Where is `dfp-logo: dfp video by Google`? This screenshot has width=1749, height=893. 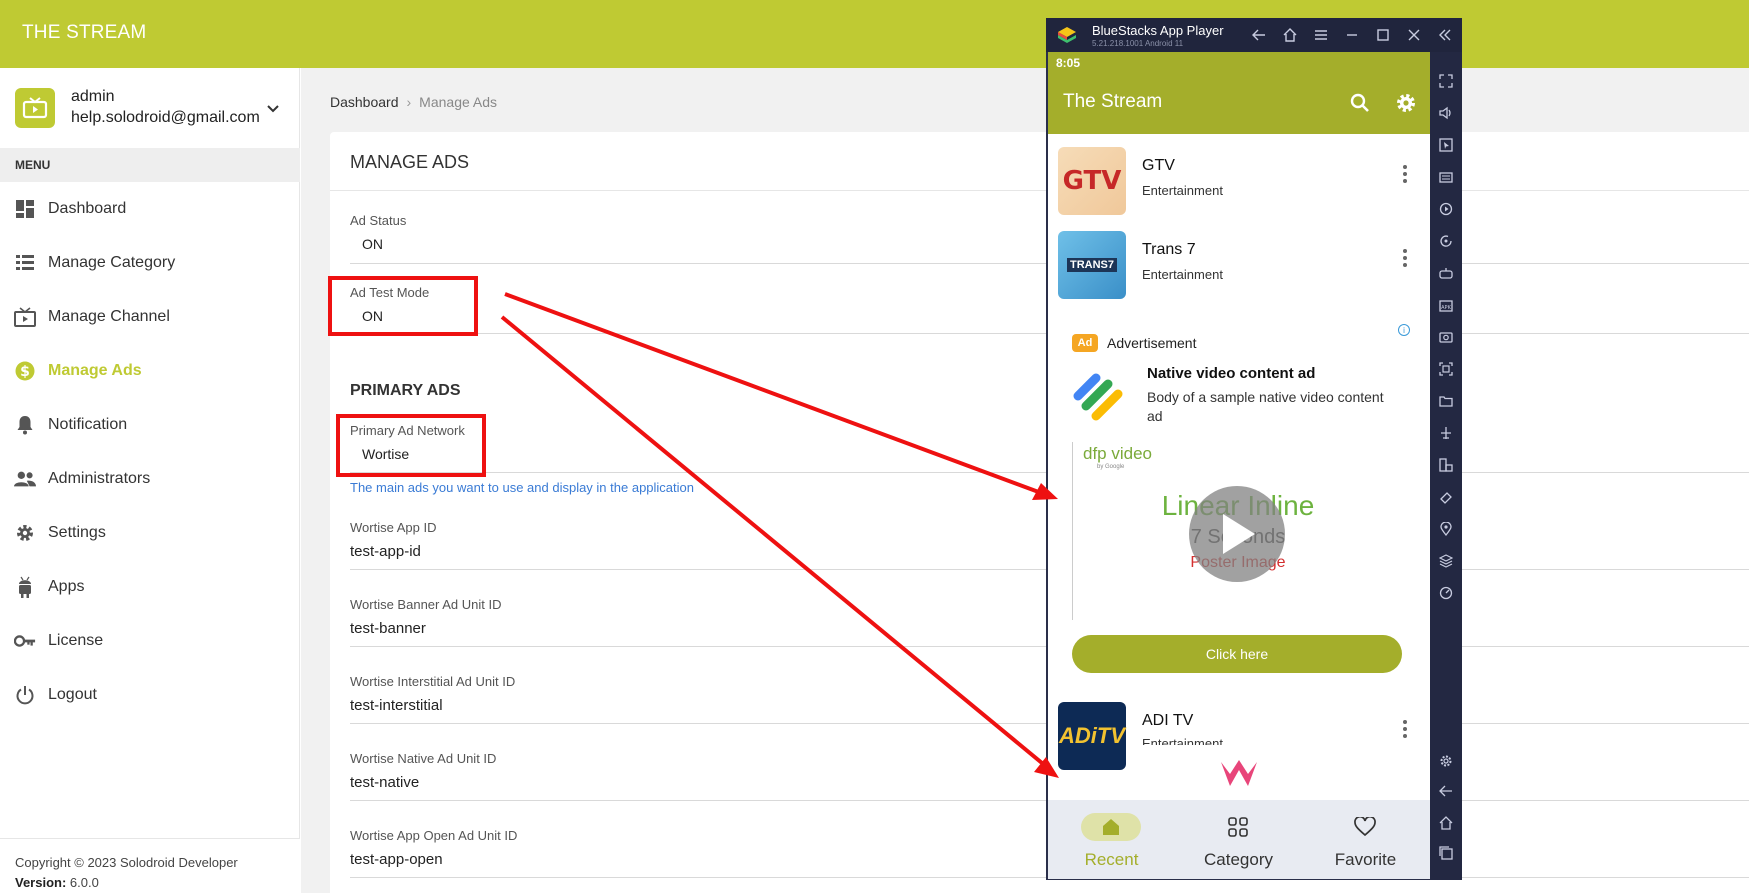 dfp-logo: dfp video by Google is located at coordinates (1117, 457).